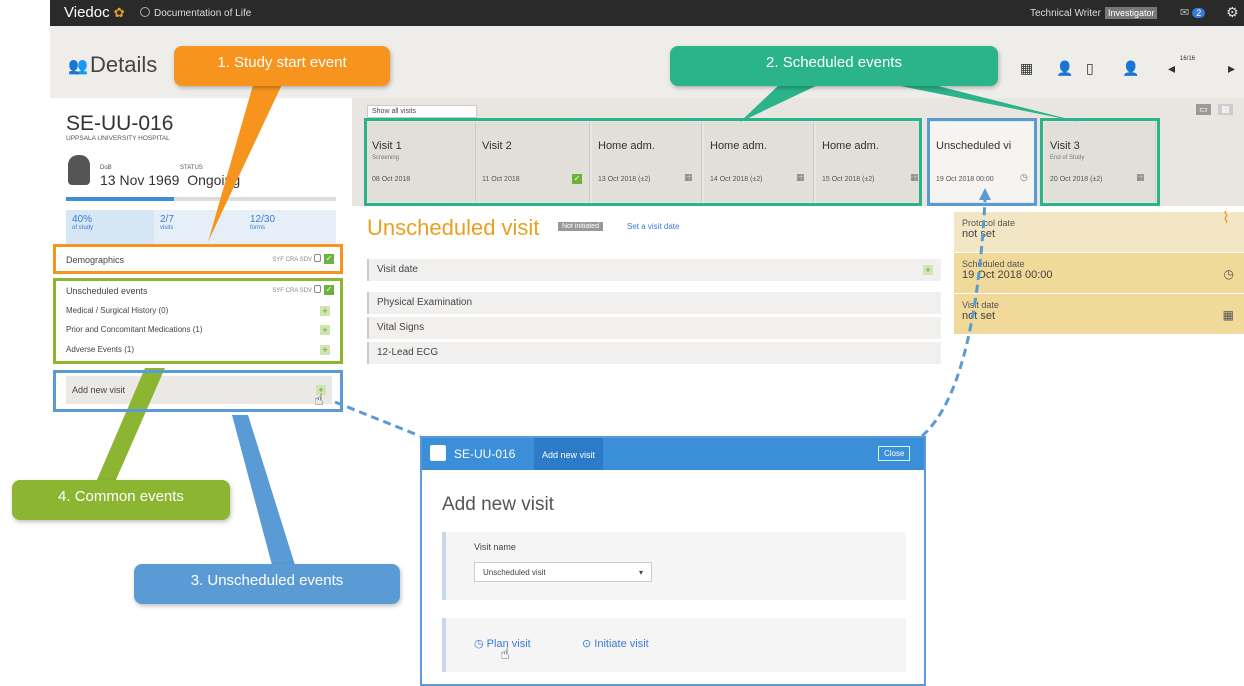 The image size is (1244, 686). What do you see at coordinates (377, 419) in the screenshot?
I see `connector-to-dialog` at bounding box center [377, 419].